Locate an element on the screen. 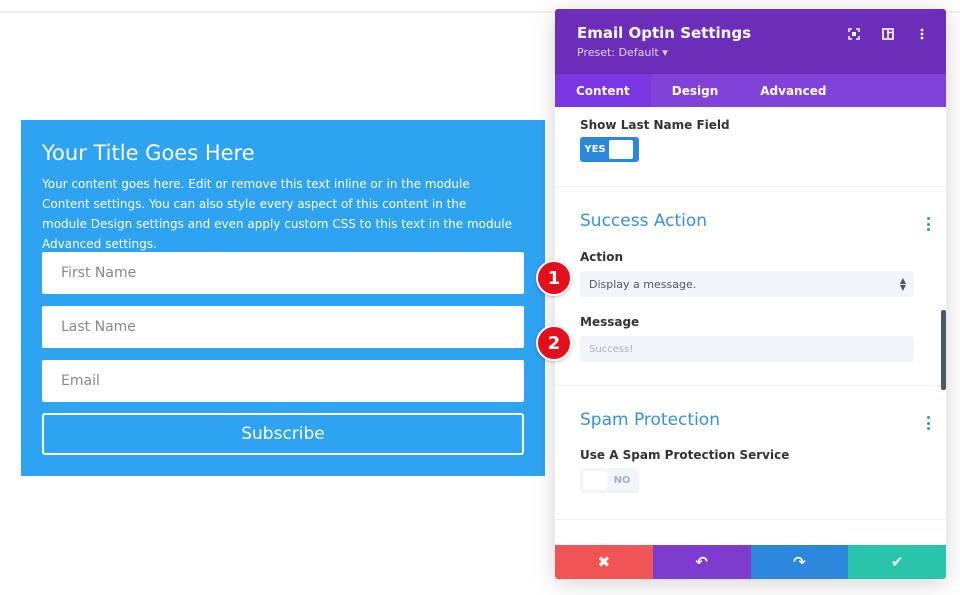 The image size is (960, 595). header-icons is located at coordinates (888, 34).